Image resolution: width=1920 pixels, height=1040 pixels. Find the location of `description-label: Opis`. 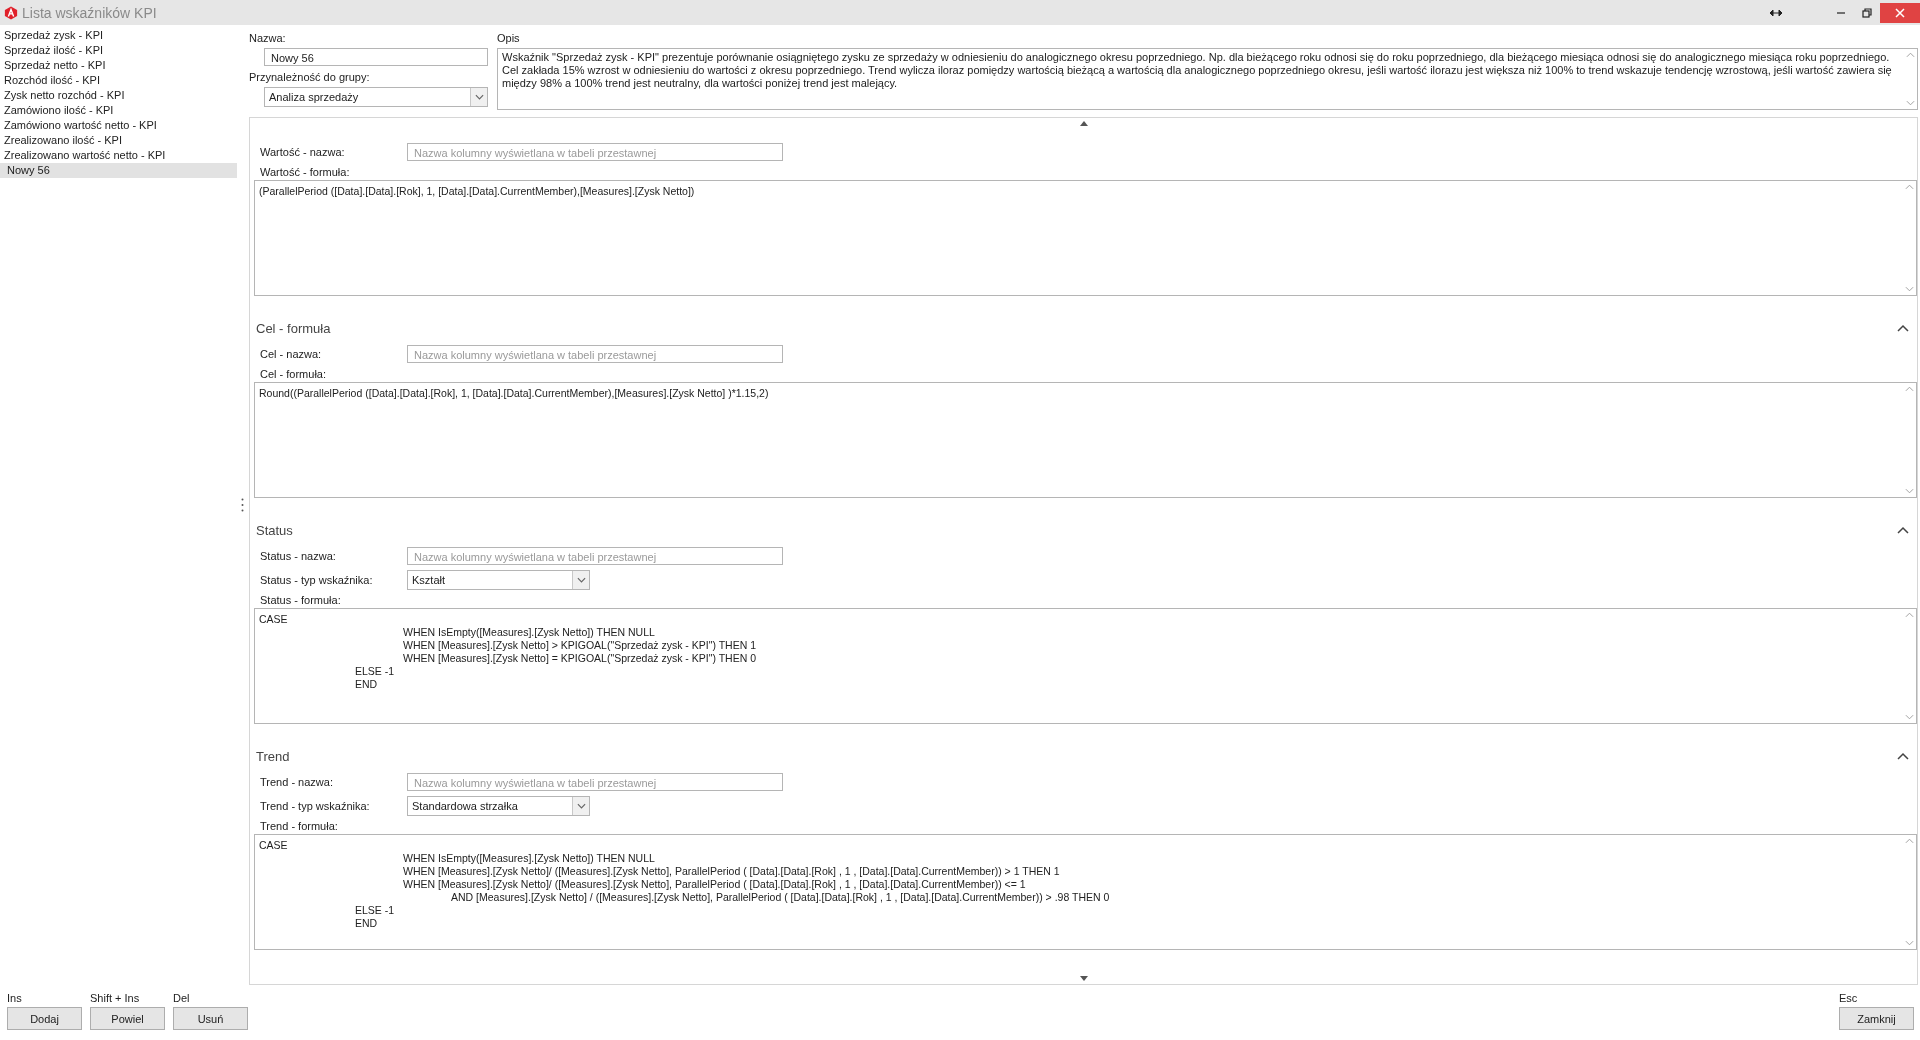

description-label: Opis is located at coordinates (509, 38).